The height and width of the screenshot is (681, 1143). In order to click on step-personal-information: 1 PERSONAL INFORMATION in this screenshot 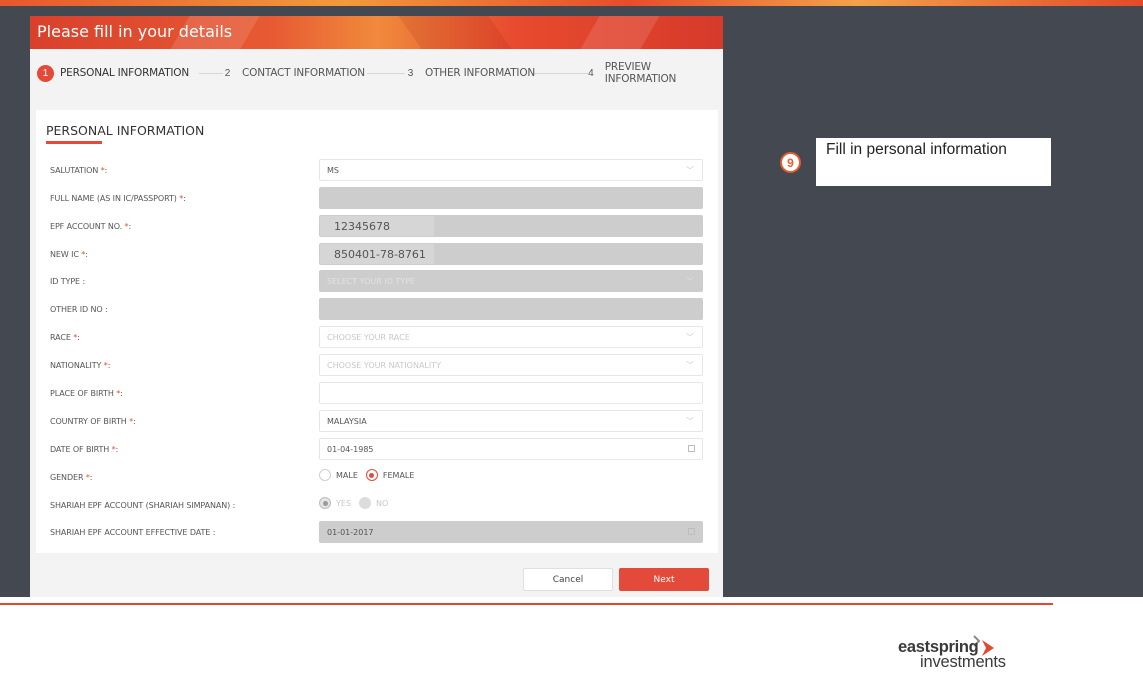, I will do `click(113, 73)`.